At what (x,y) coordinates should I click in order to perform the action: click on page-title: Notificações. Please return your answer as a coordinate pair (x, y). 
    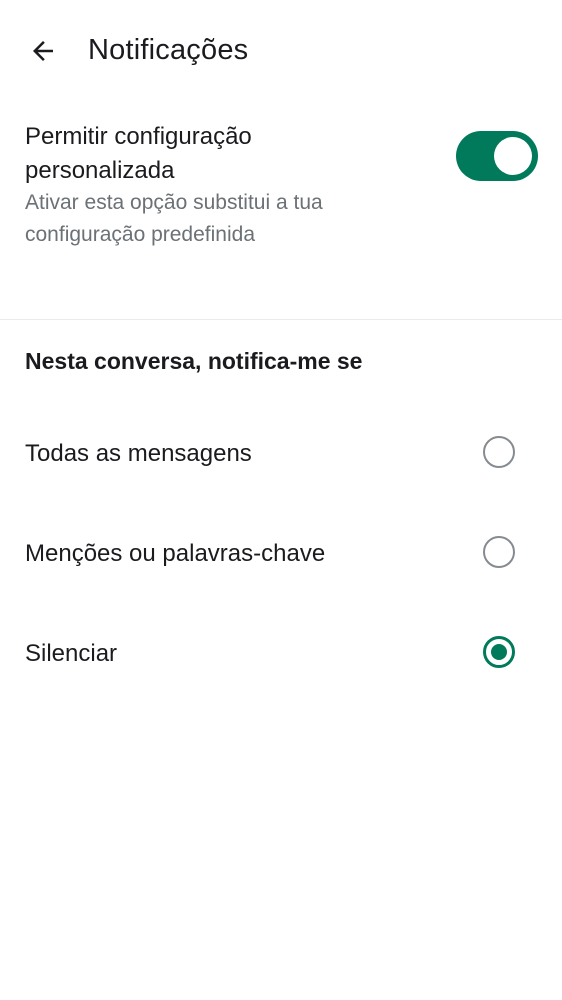
    Looking at the image, I should click on (168, 50).